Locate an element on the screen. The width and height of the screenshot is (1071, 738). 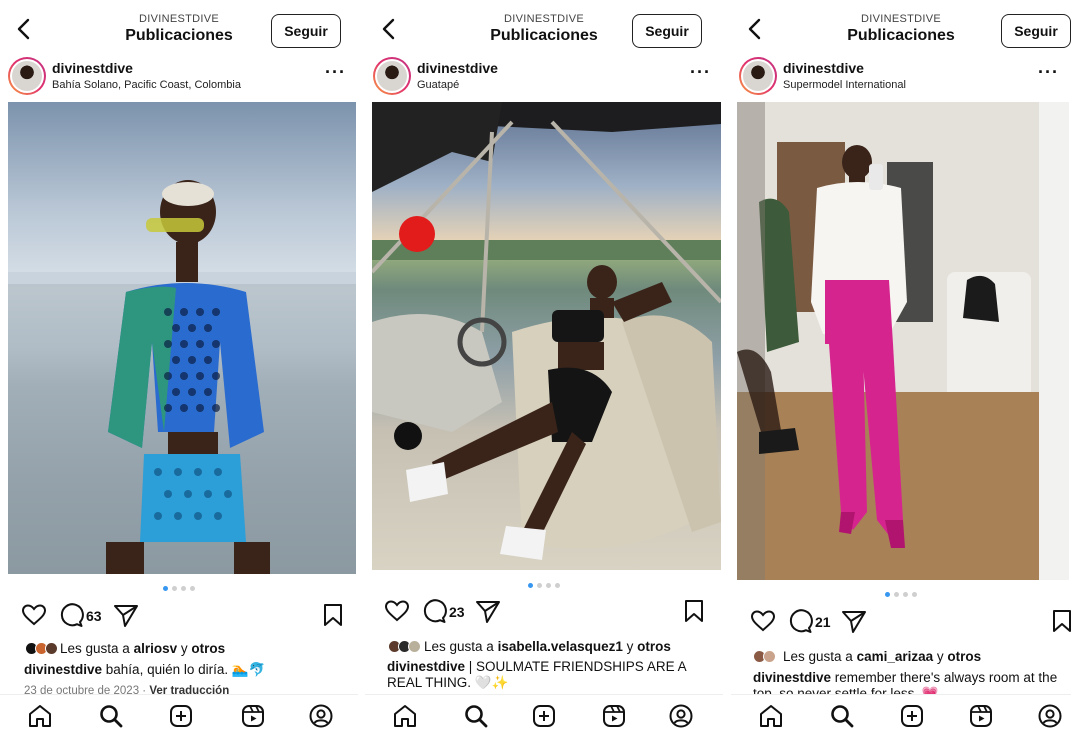
likes-row: Les gusta a isabella.velasquez1 y otros is located at coordinates (544, 646).